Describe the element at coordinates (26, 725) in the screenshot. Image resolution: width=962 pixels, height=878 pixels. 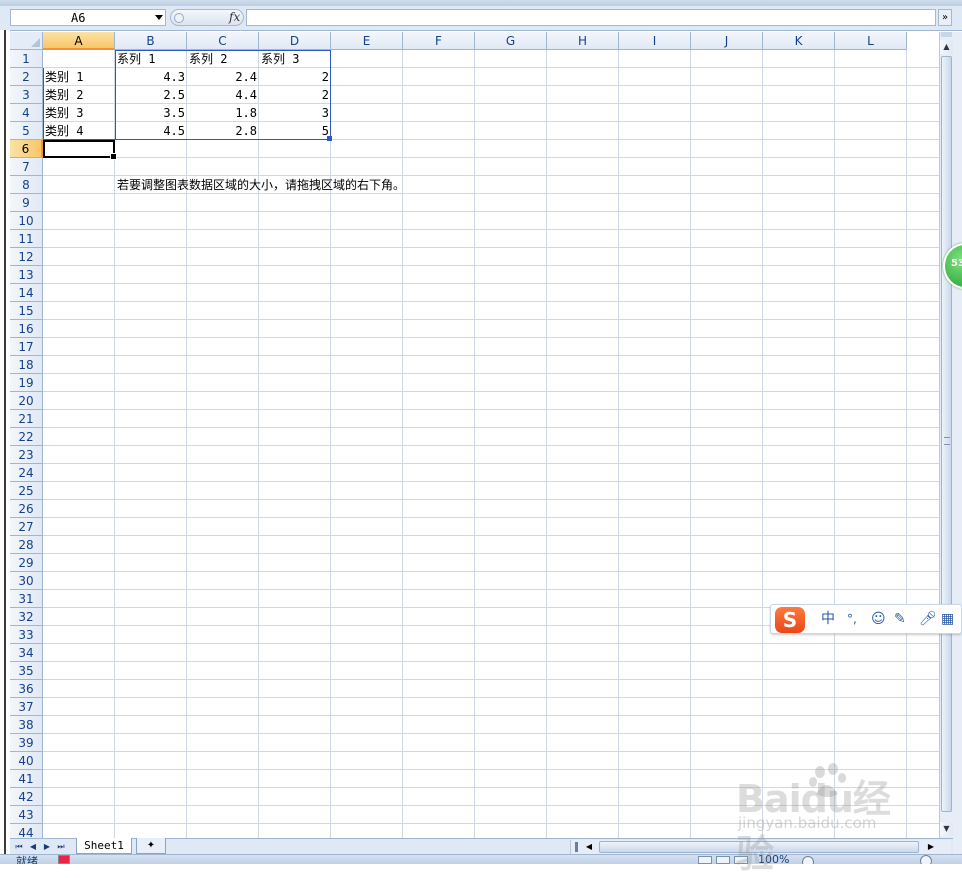
I see `row-header-38: 38` at that location.